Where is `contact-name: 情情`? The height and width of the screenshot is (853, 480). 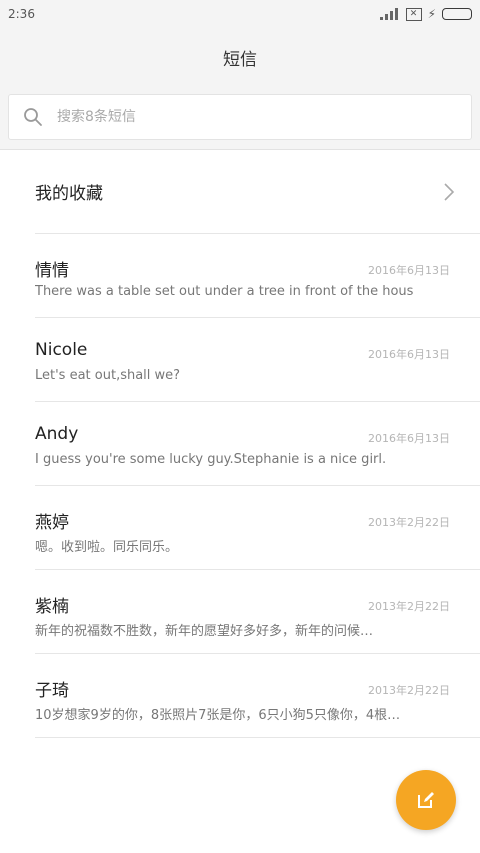
contact-name: 情情 is located at coordinates (52, 271).